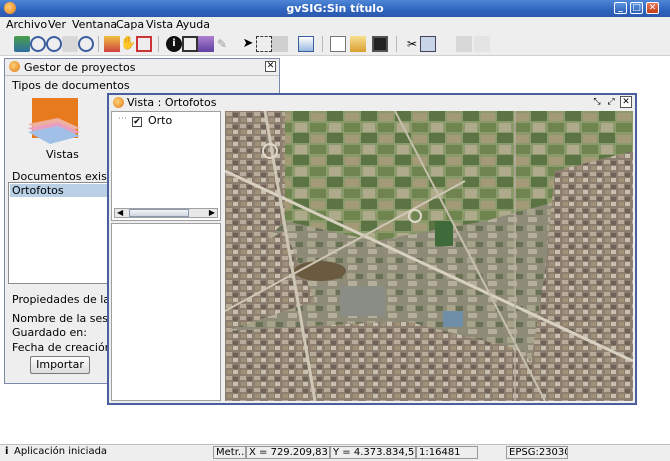  Describe the element at coordinates (49, 332) in the screenshot. I see `saved-in-label: Guardado en:` at that location.